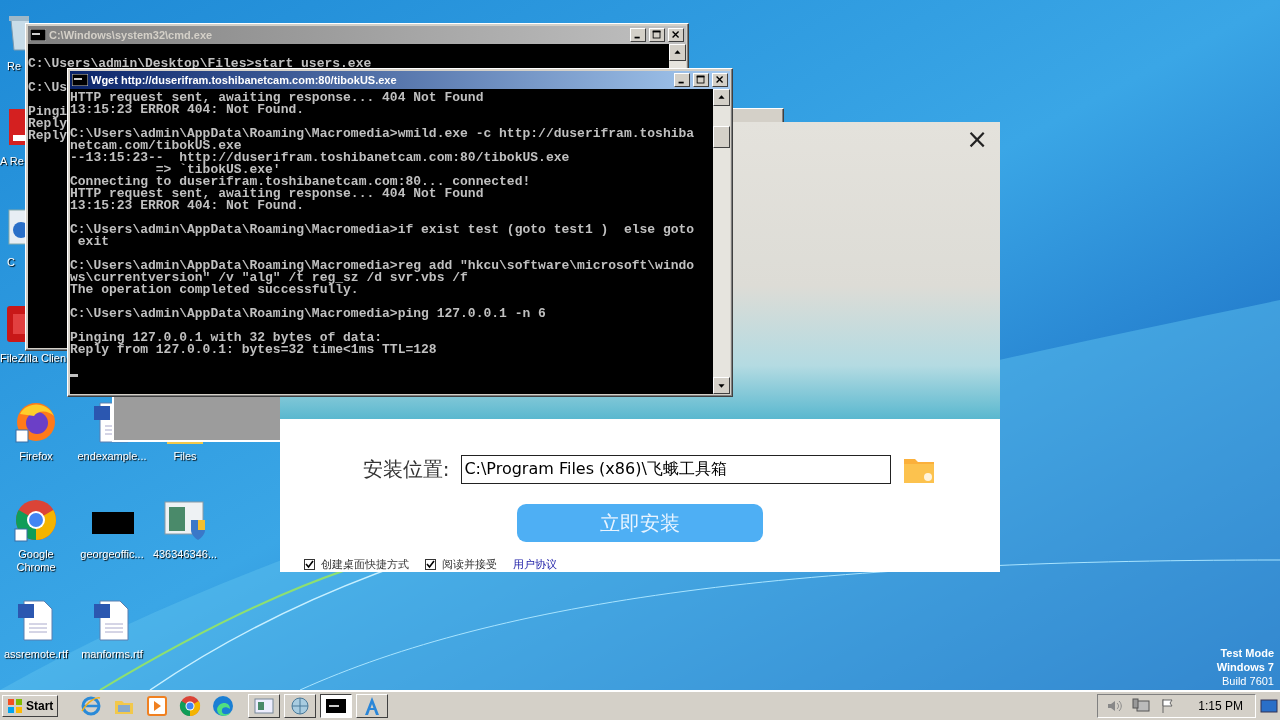  I want to click on desktop-icon-label: Firefox, so click(36, 456).